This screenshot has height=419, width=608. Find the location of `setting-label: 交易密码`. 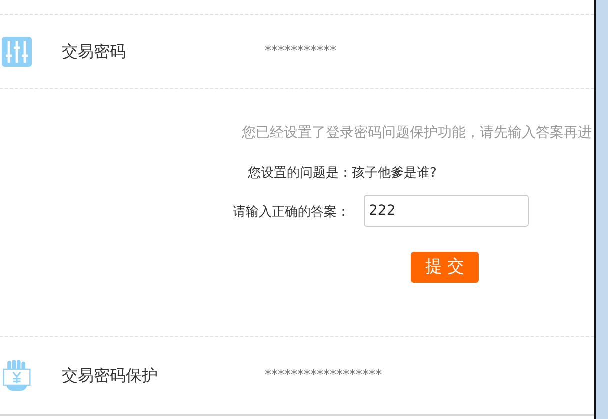

setting-label: 交易密码 is located at coordinates (94, 51).